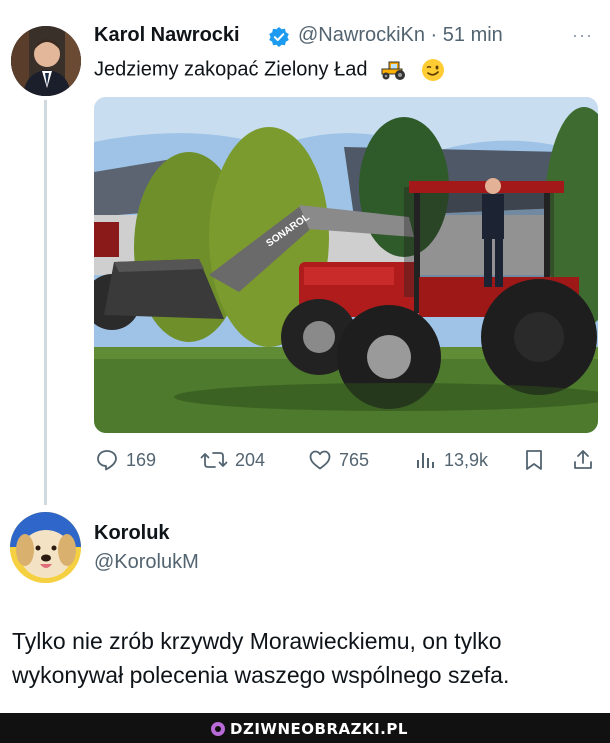 Image resolution: width=610 pixels, height=743 pixels. I want to click on reply-count: 169, so click(141, 459).